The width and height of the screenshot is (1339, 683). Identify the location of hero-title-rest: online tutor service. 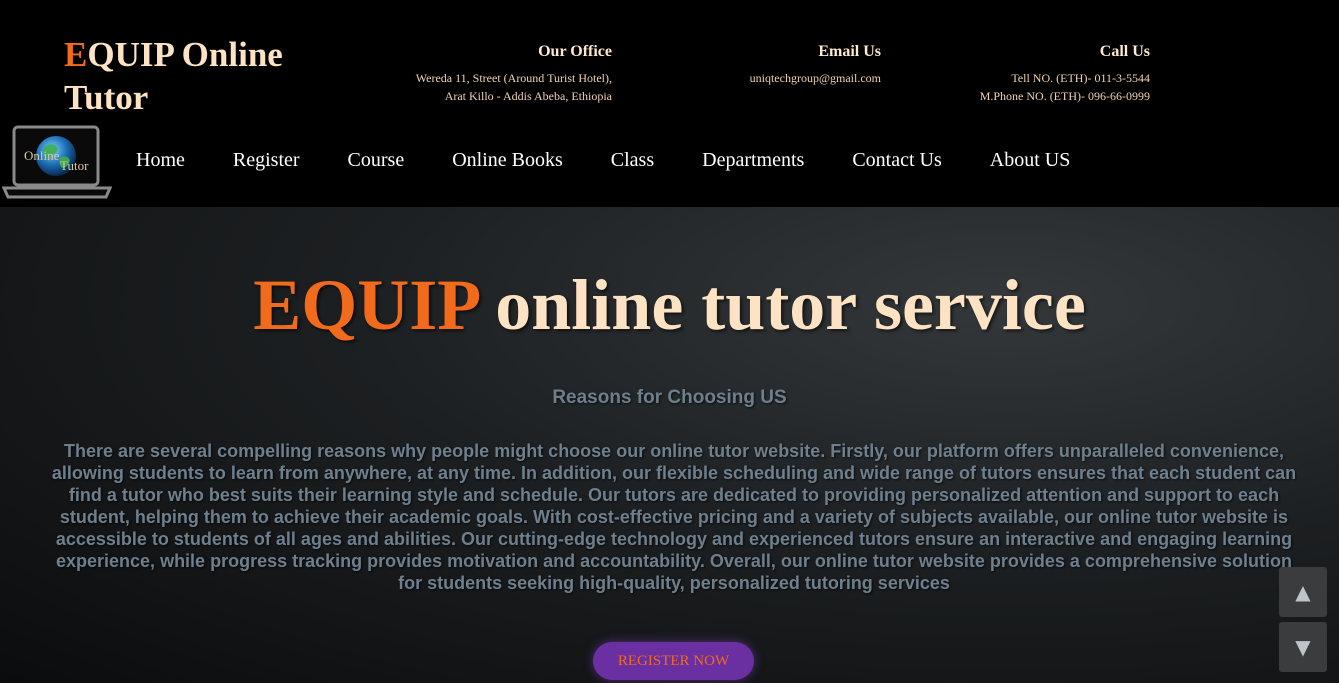
(781, 305).